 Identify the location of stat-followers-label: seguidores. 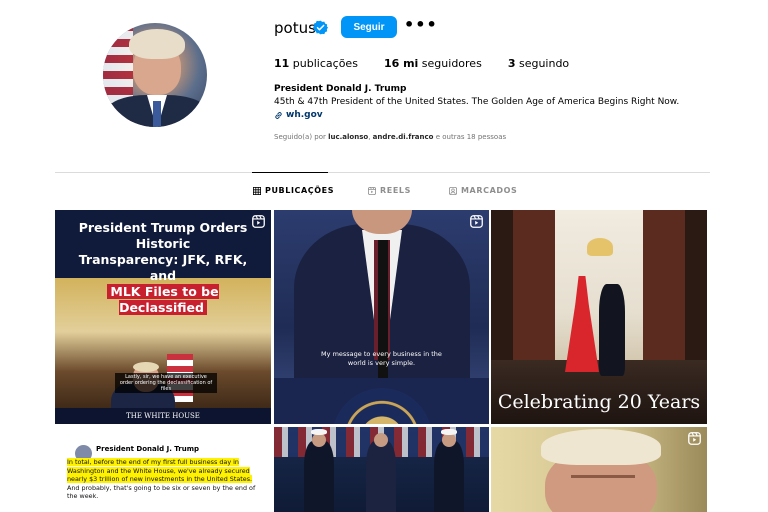
(450, 63).